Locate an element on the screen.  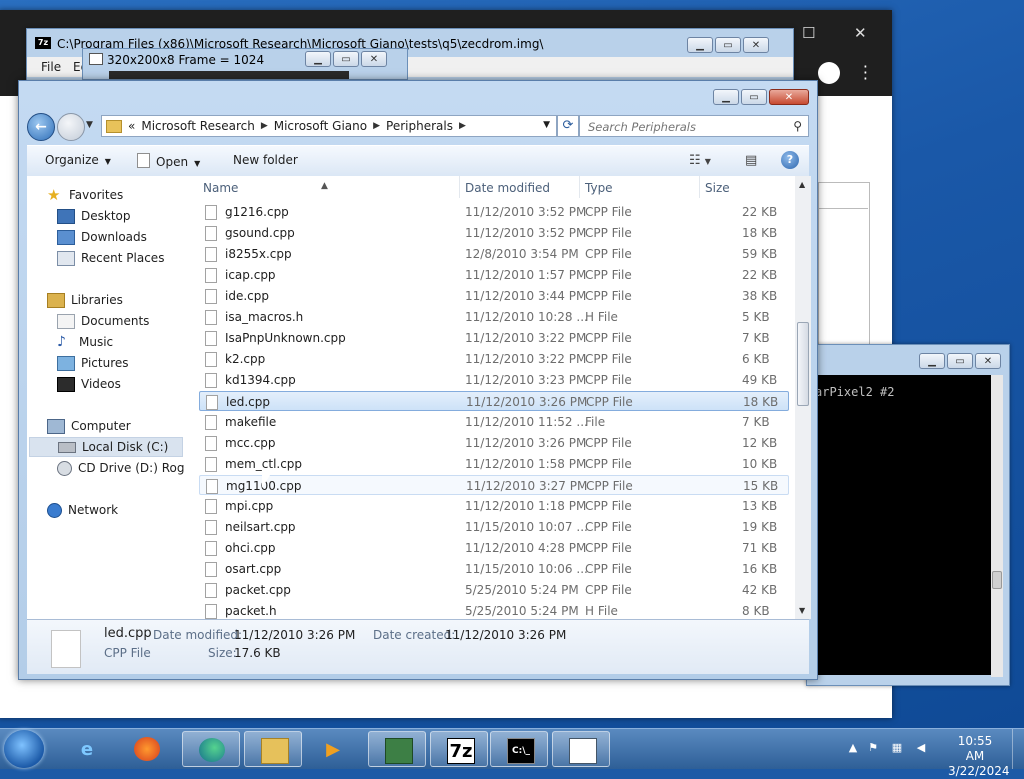
action-center-icon: ⚑ is located at coordinates (873, 748).